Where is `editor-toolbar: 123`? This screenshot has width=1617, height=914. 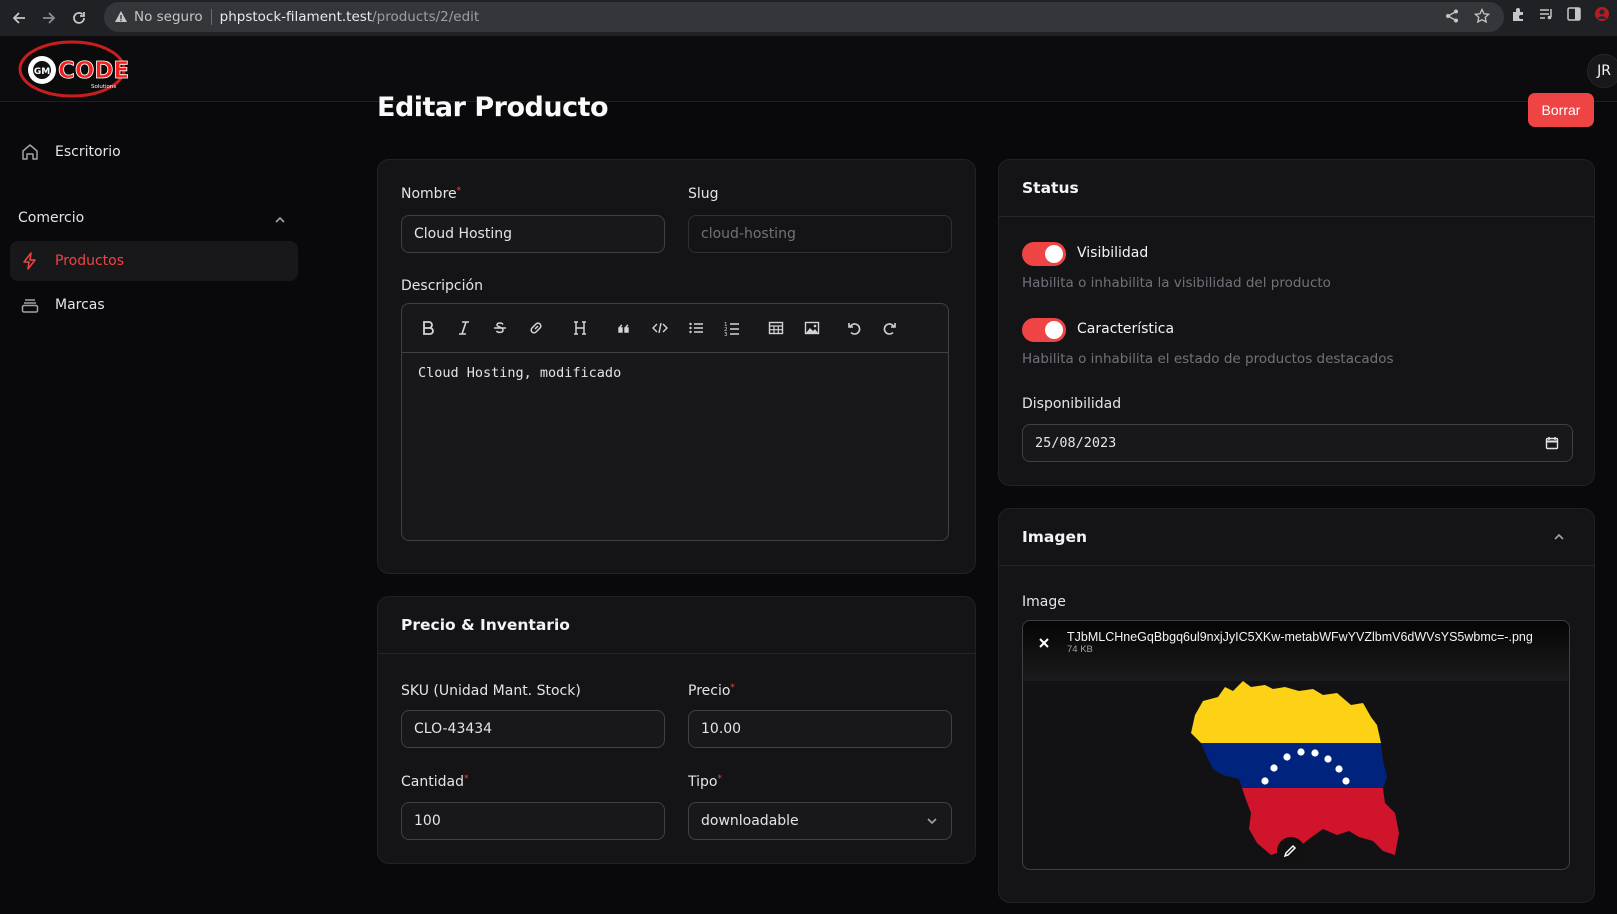
editor-toolbar: 123 is located at coordinates (675, 328).